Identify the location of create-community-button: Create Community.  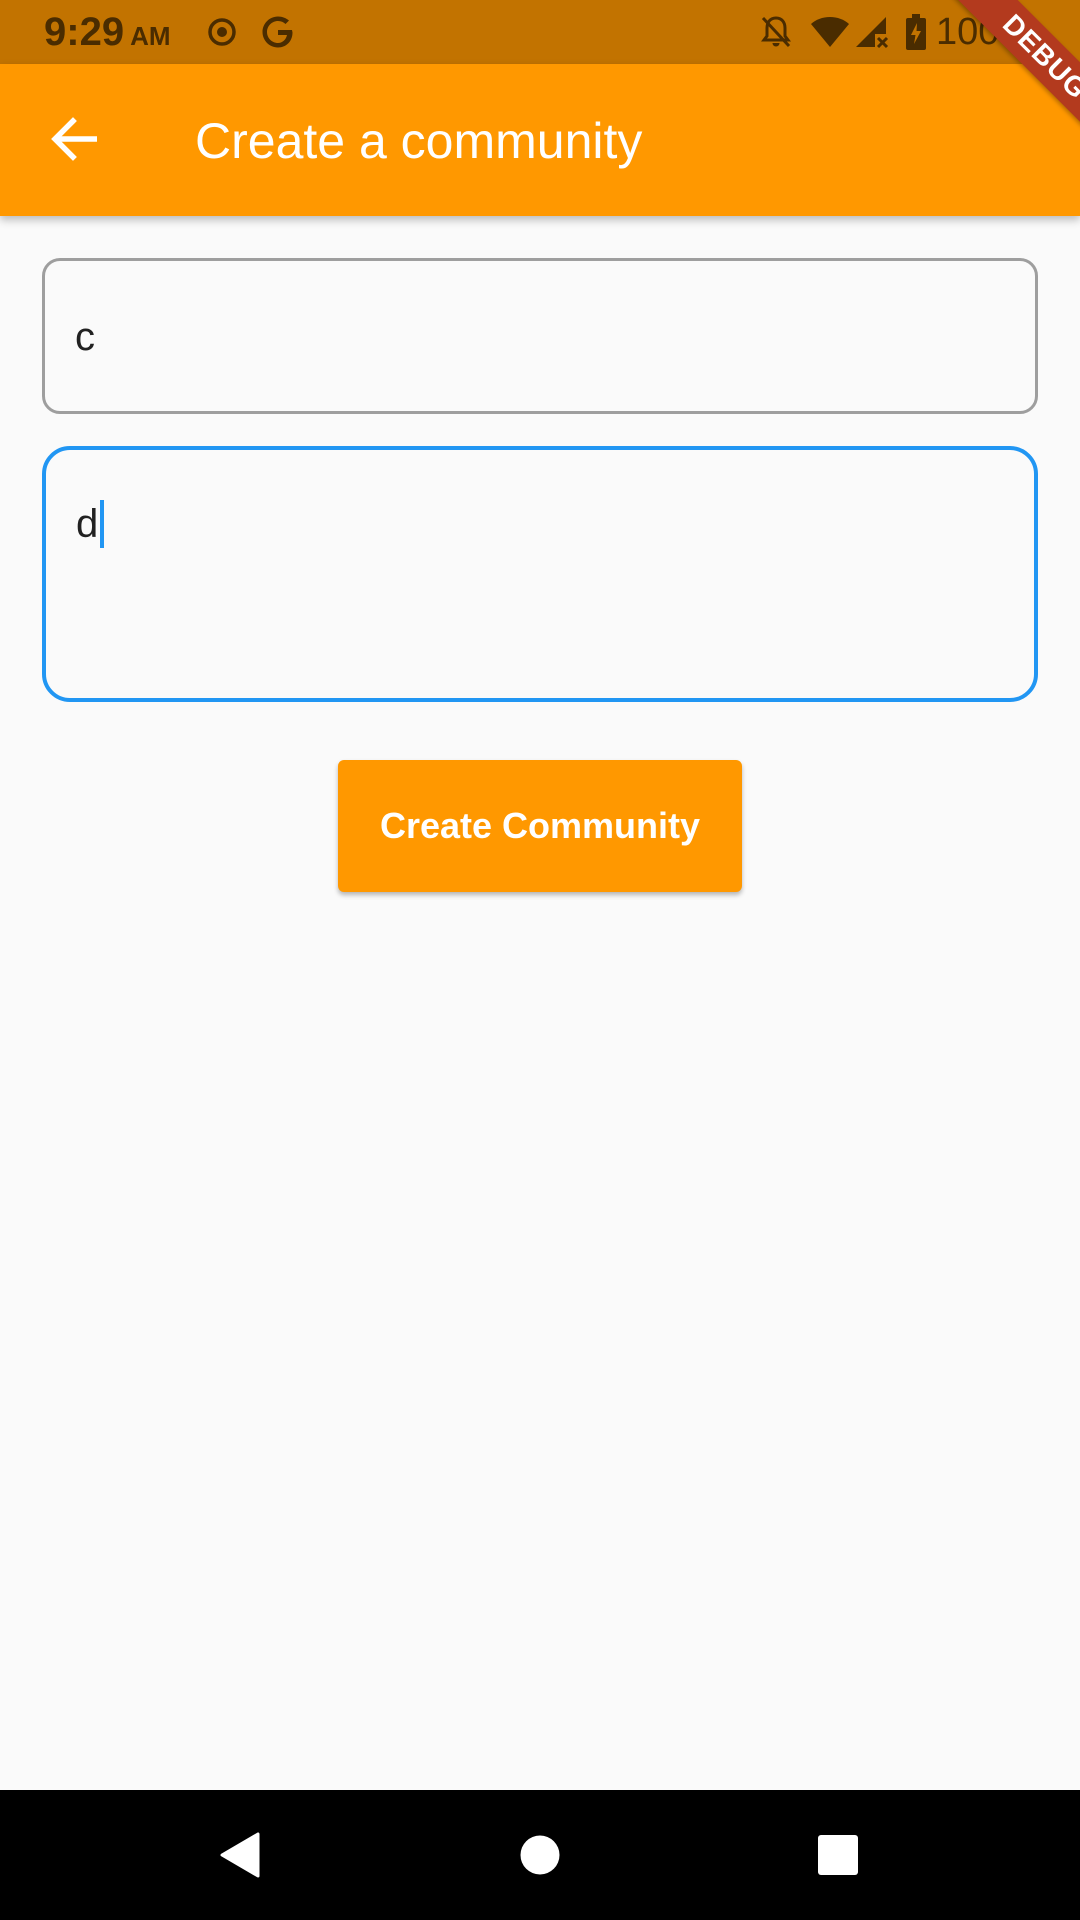
(540, 826).